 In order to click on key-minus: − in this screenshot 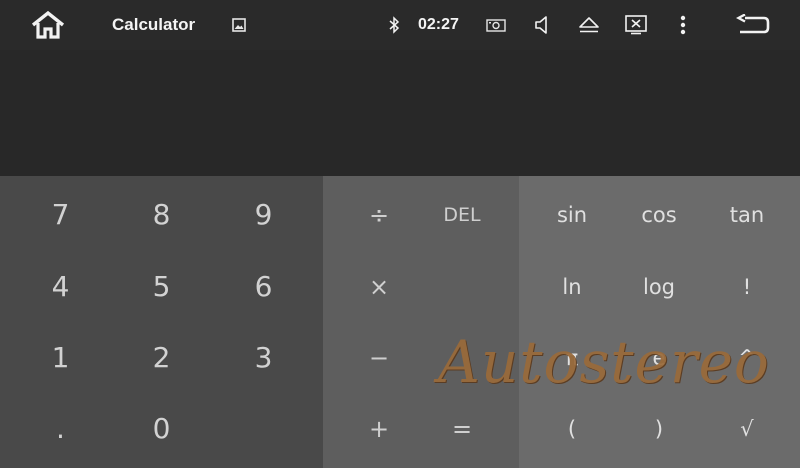, I will do `click(379, 357)`.